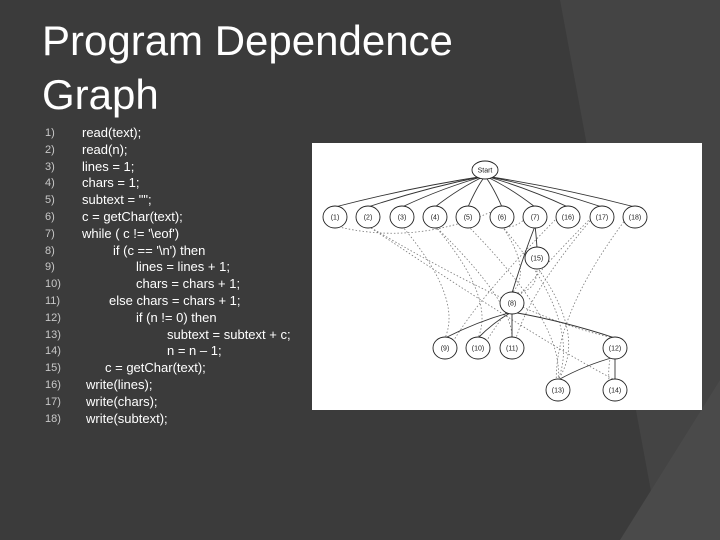 Image resolution: width=720 pixels, height=540 pixels. Describe the element at coordinates (537, 259) in the screenshot. I see `graph-node-label: (15)` at that location.